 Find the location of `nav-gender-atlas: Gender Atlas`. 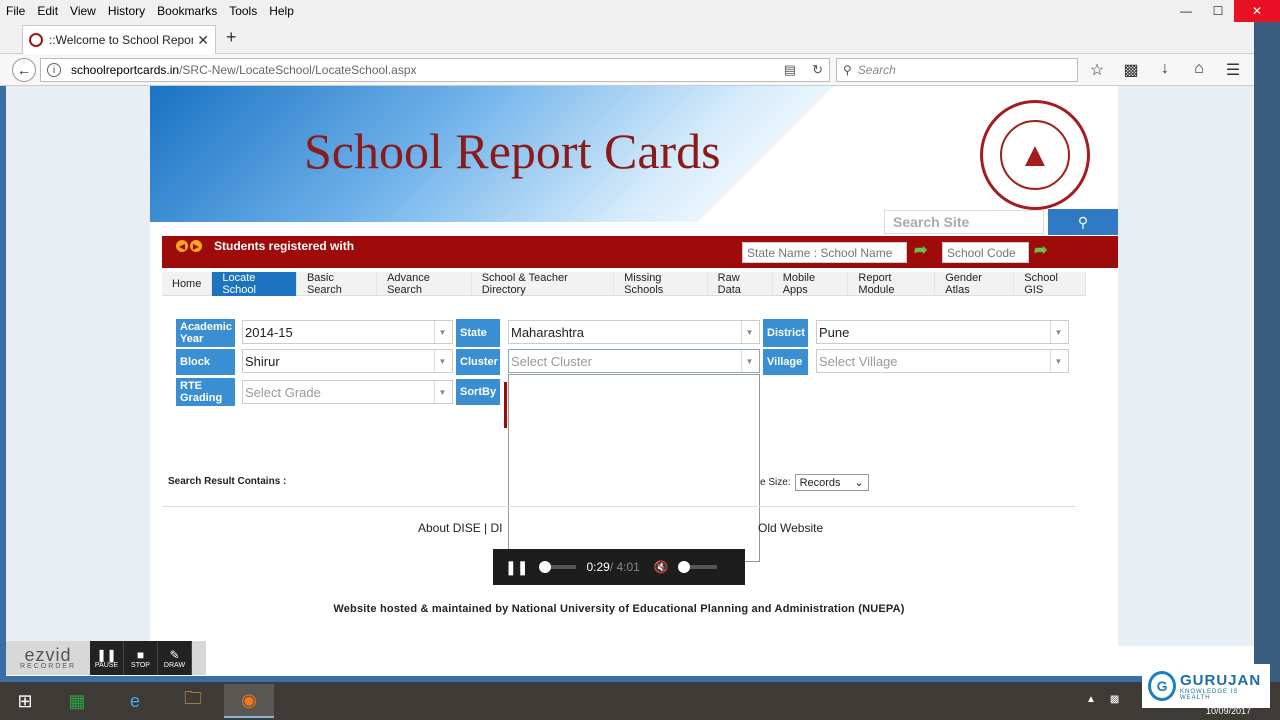

nav-gender-atlas: Gender Atlas is located at coordinates (975, 284).